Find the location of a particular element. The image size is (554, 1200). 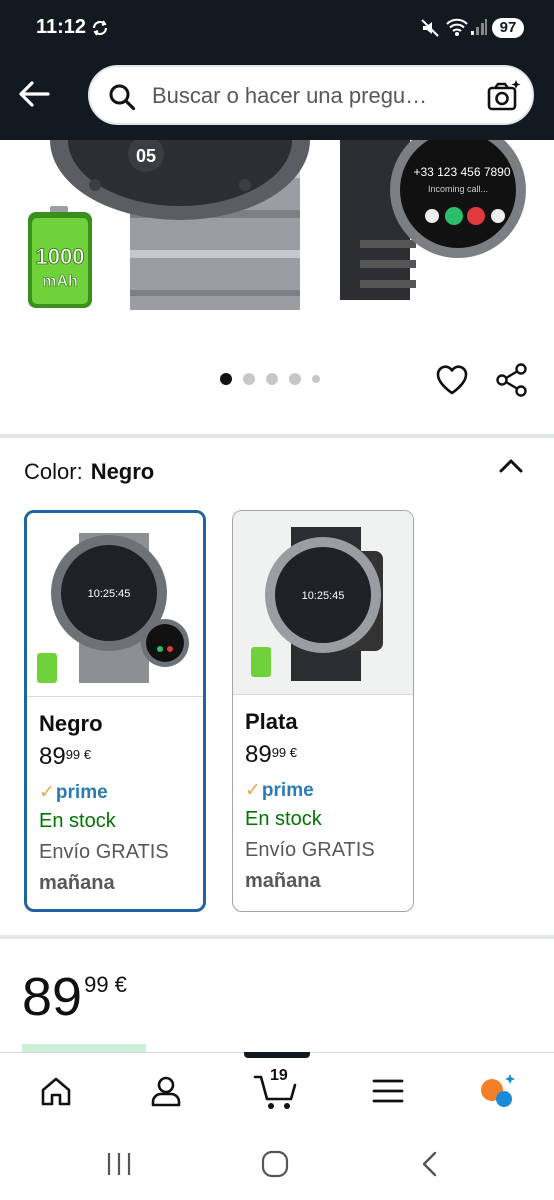

mute-icon is located at coordinates (430, 30).